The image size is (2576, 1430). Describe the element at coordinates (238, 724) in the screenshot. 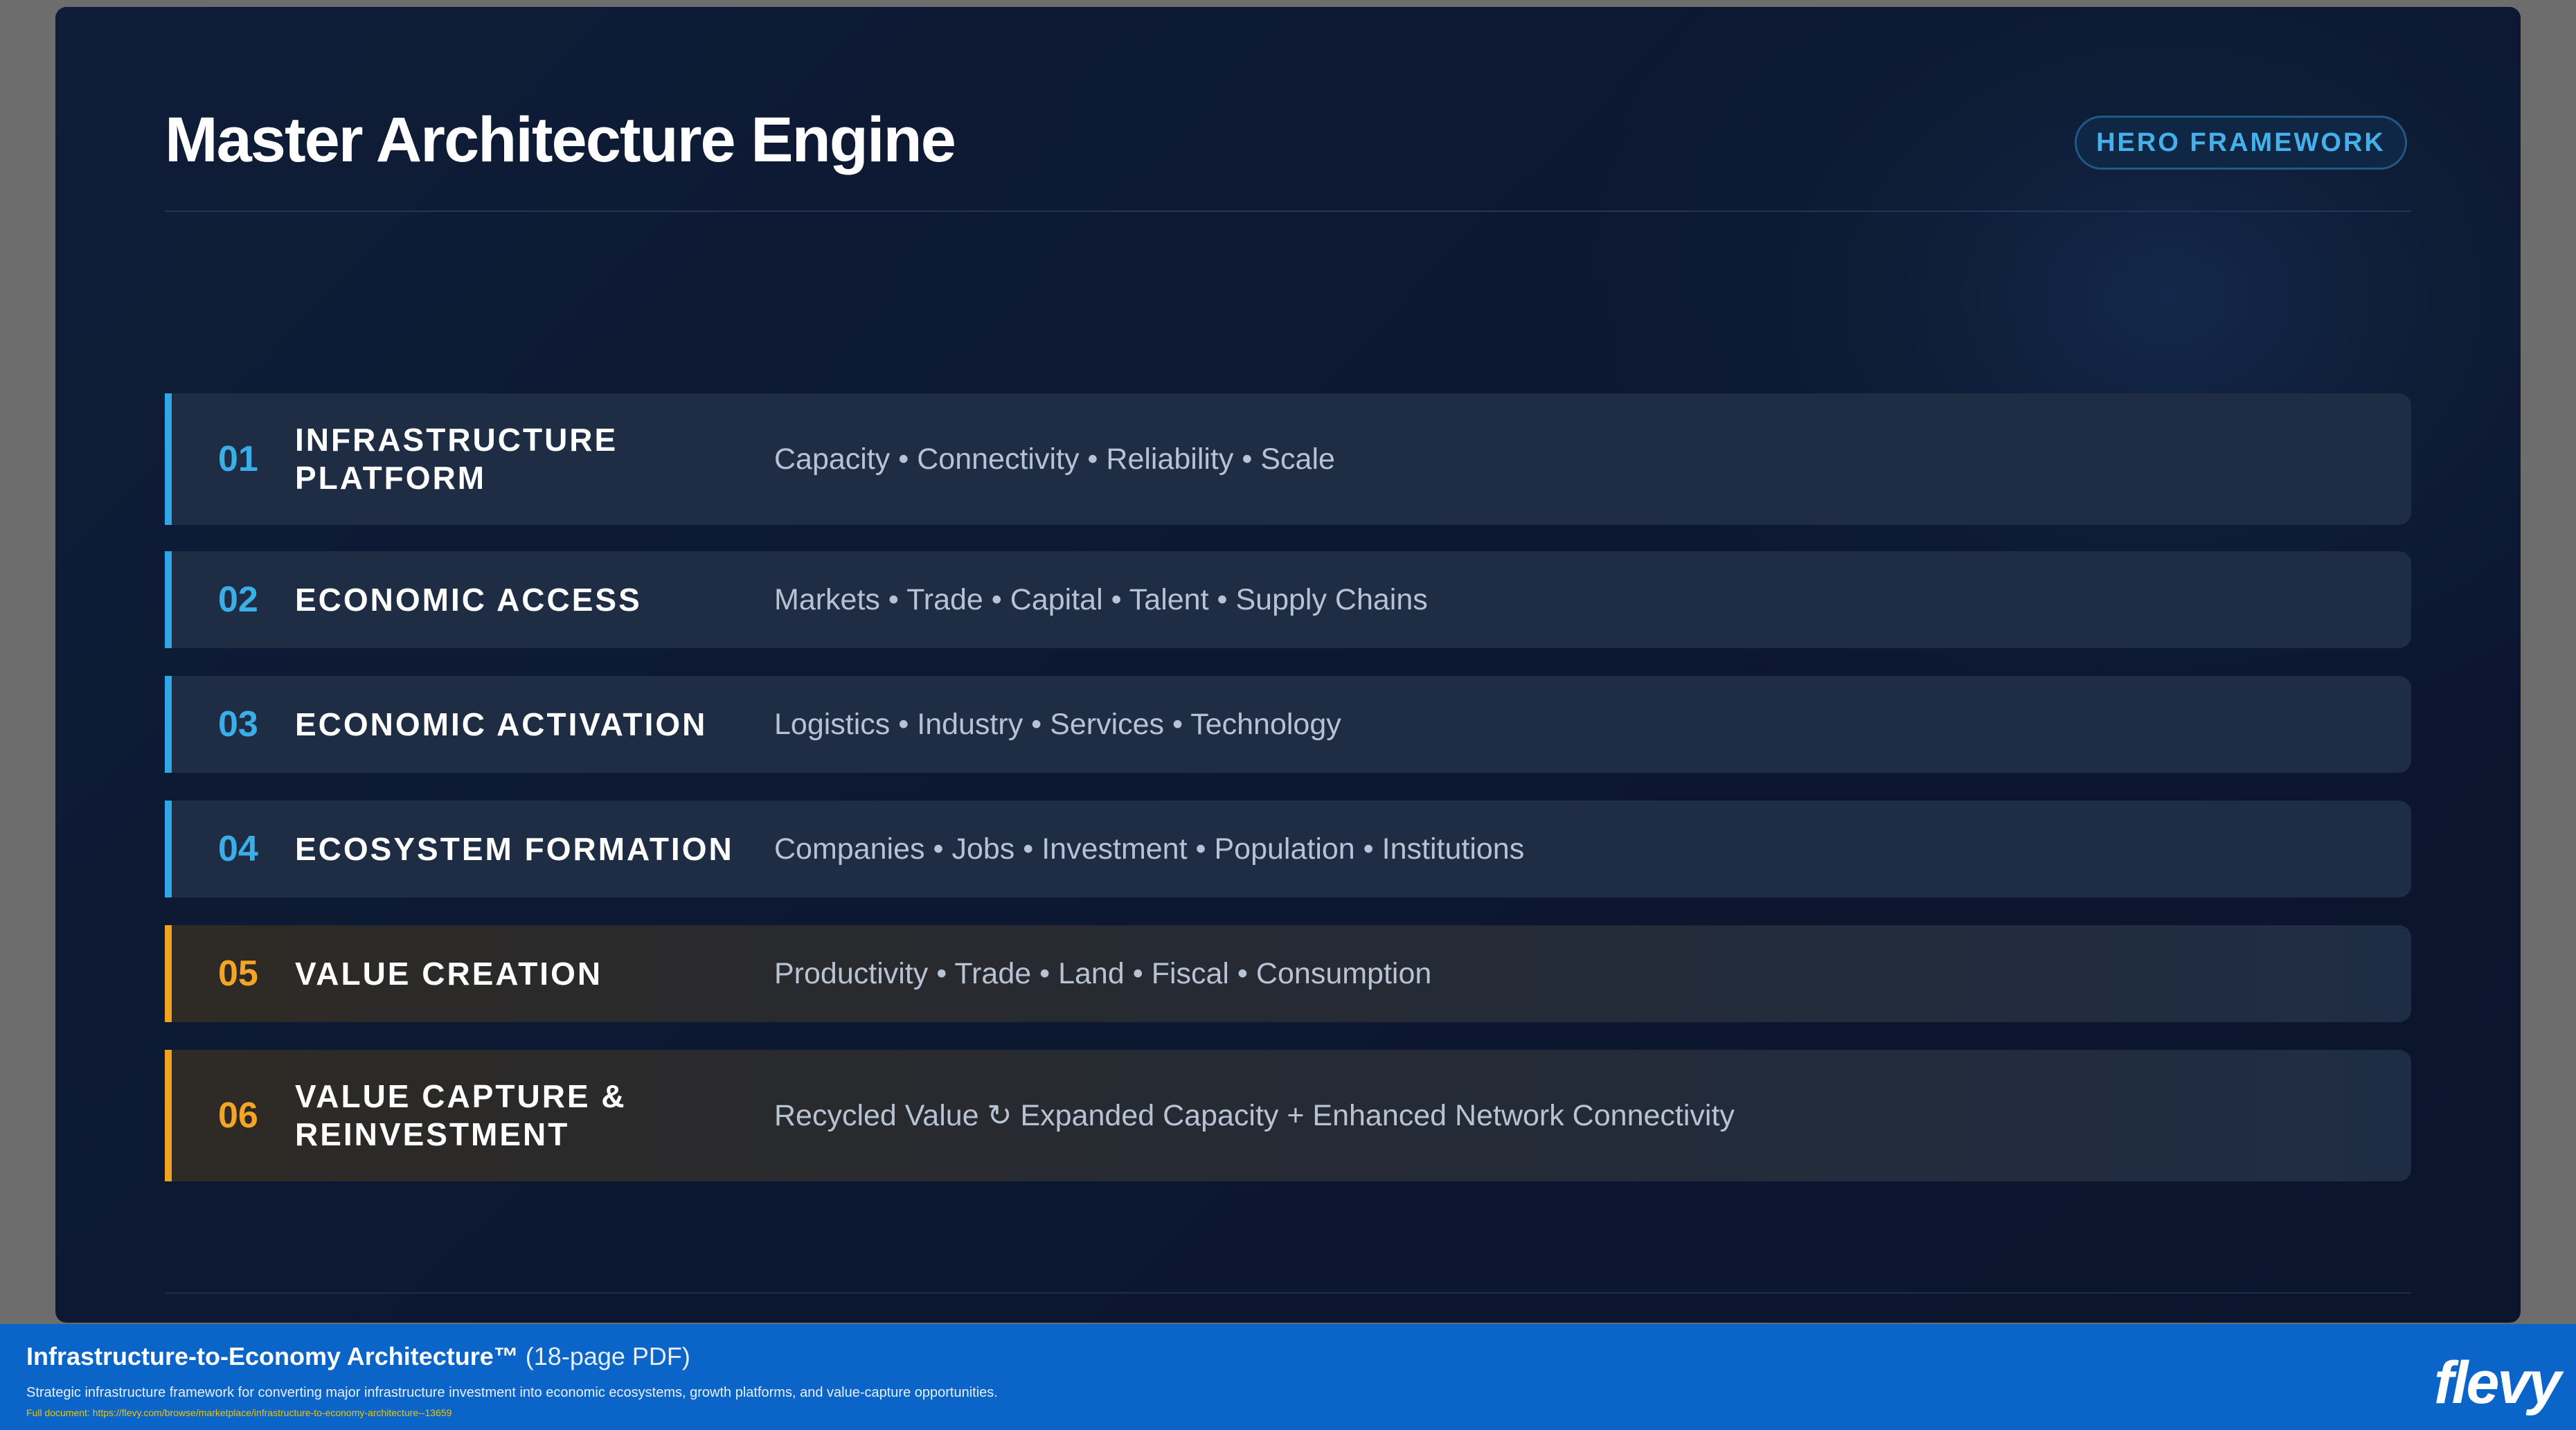

I see `row-number: 03` at that location.